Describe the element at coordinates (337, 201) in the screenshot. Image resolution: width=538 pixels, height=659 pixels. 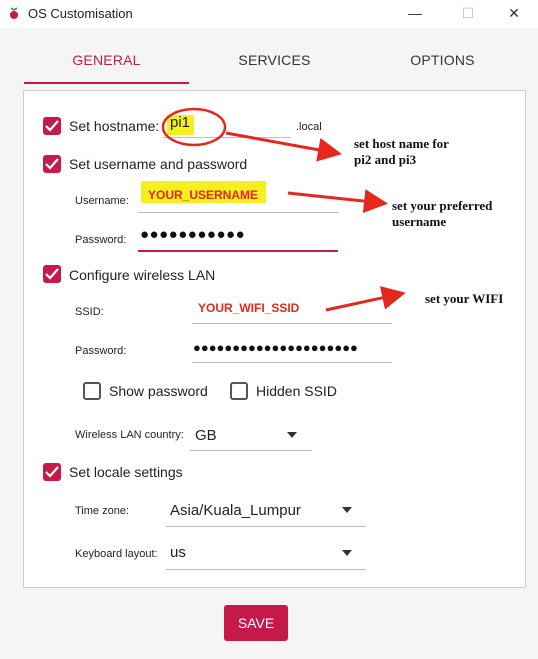
I see `username-arrow` at that location.